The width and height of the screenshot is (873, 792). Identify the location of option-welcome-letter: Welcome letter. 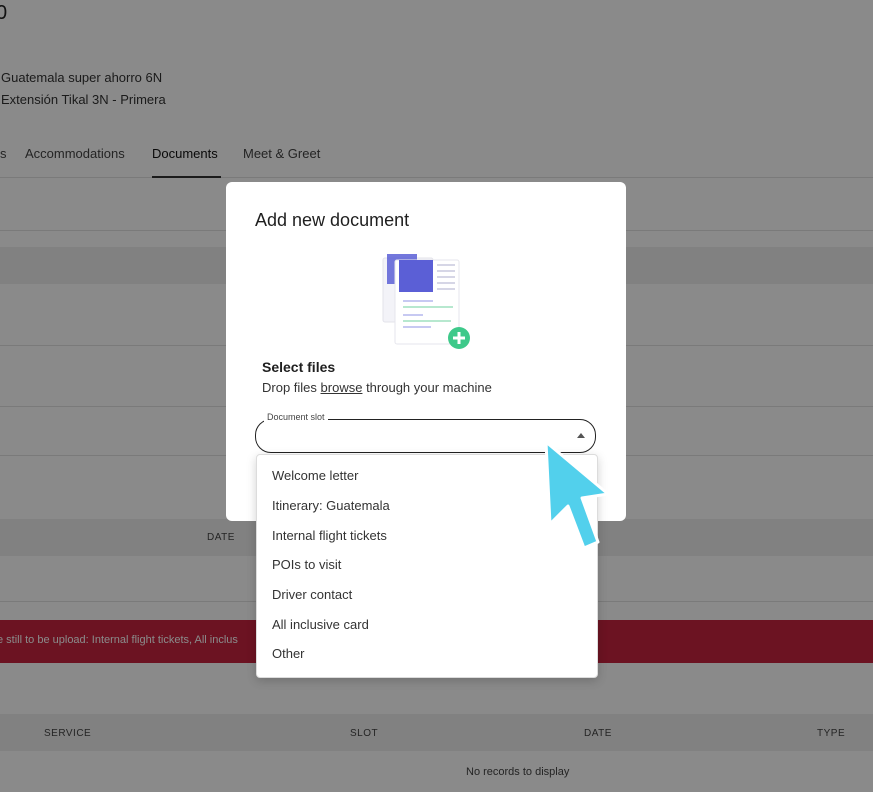
(315, 475).